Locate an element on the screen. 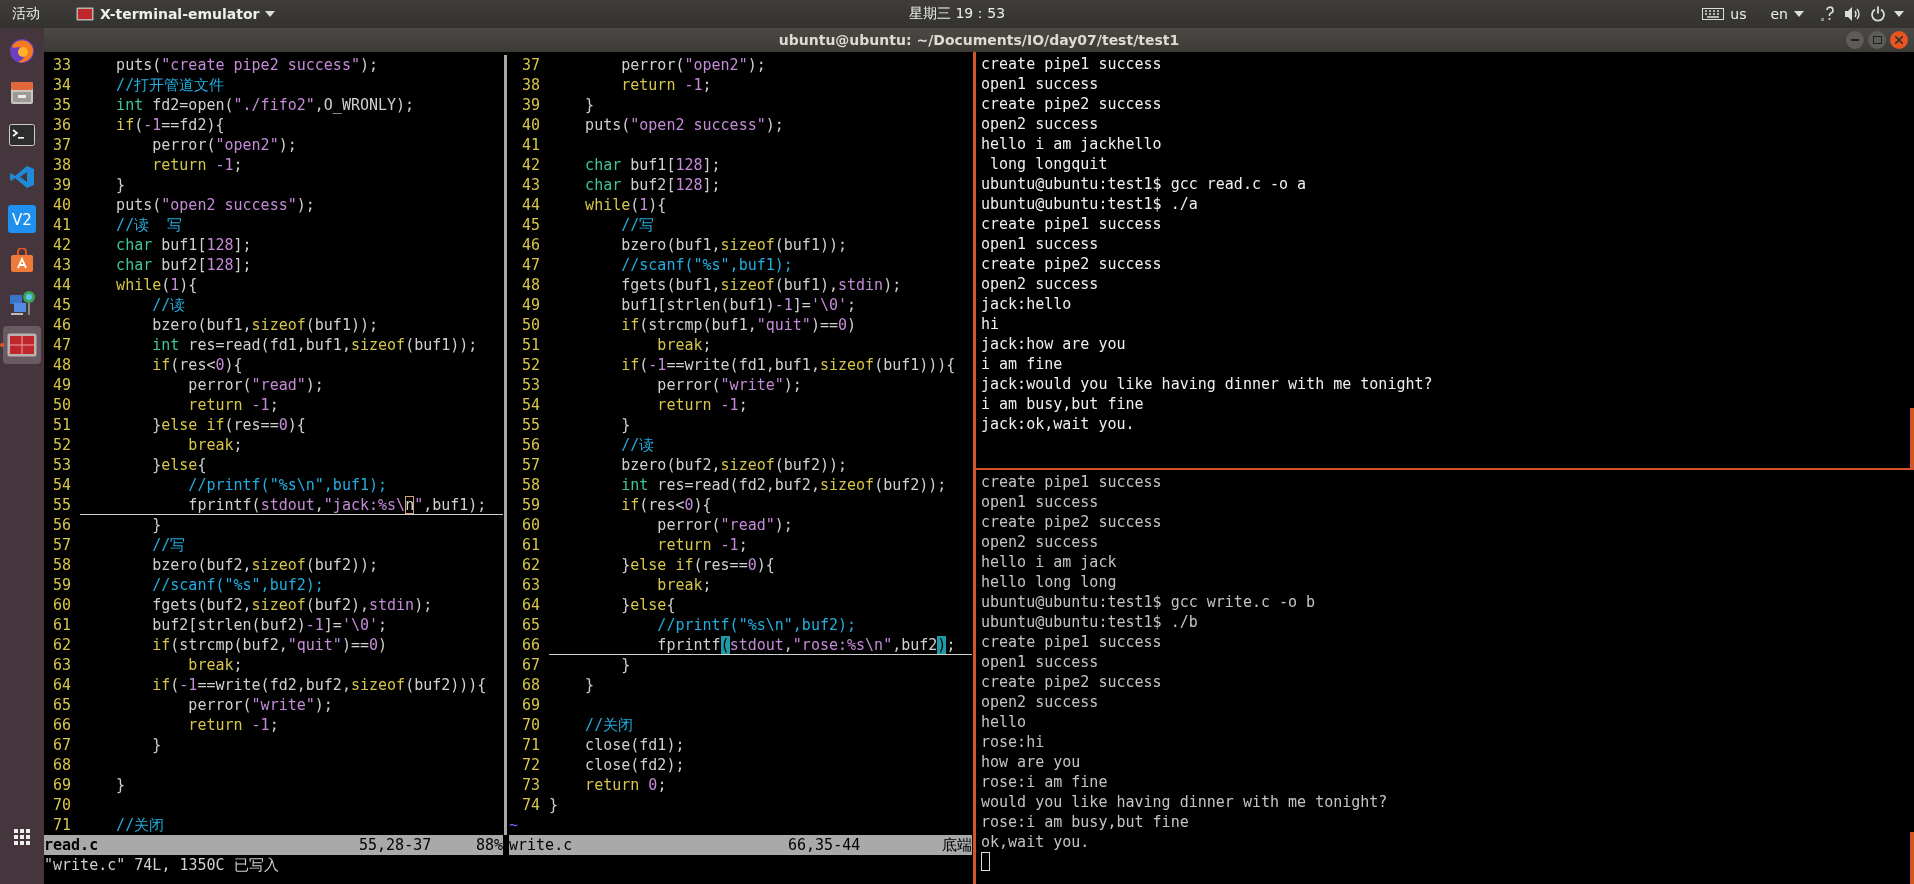  line-number: 55 is located at coordinates (530, 425).